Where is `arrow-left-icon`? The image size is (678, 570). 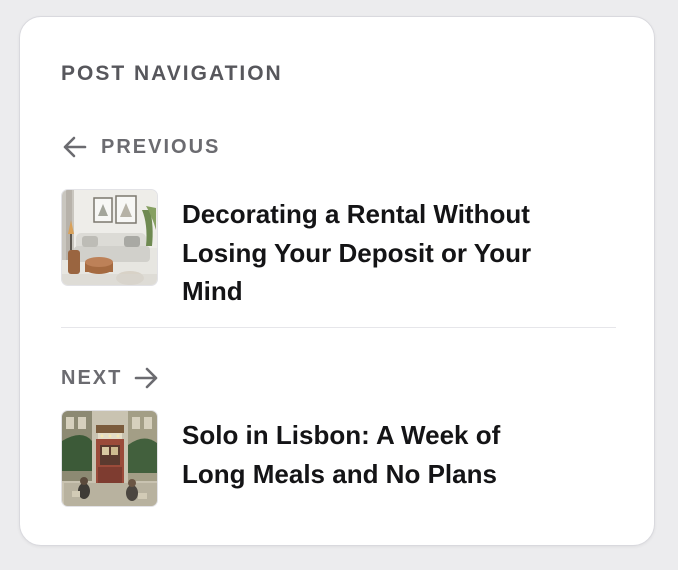 arrow-left-icon is located at coordinates (74, 147).